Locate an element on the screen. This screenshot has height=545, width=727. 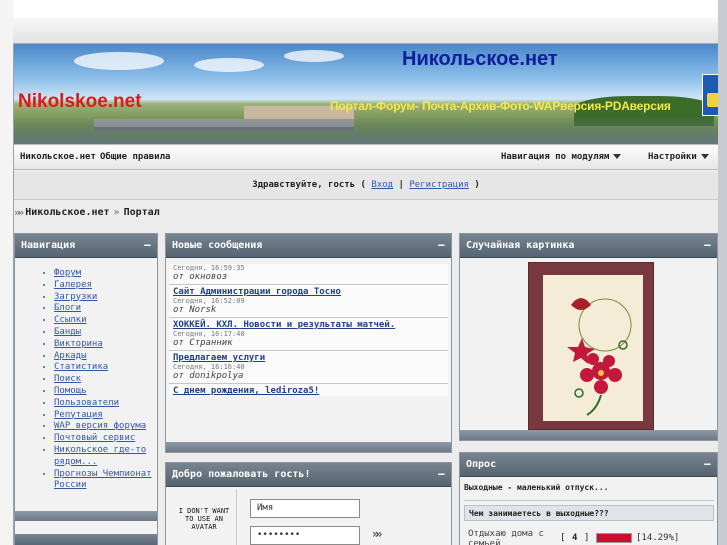
nav-item-link: Почтовый сервис is located at coordinates (94, 438).